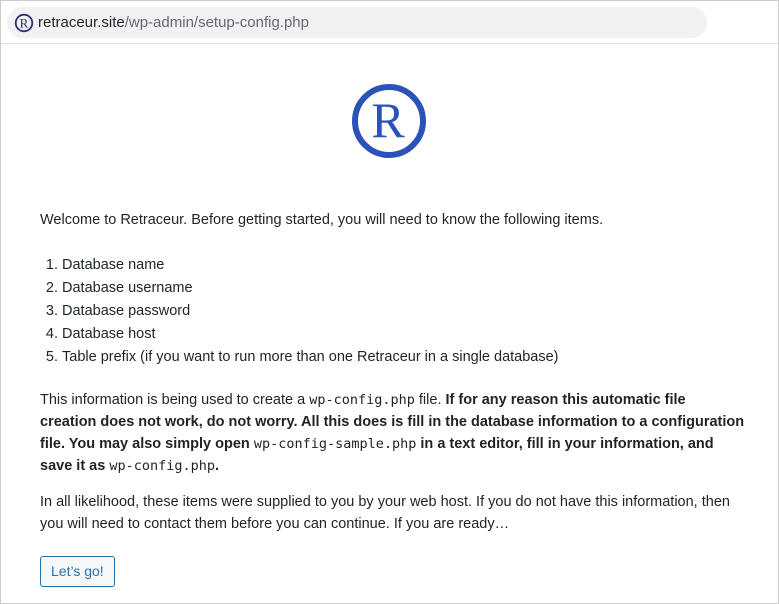 The image size is (779, 604). What do you see at coordinates (335, 444) in the screenshot?
I see `filename-code: wp-config-sample.php` at bounding box center [335, 444].